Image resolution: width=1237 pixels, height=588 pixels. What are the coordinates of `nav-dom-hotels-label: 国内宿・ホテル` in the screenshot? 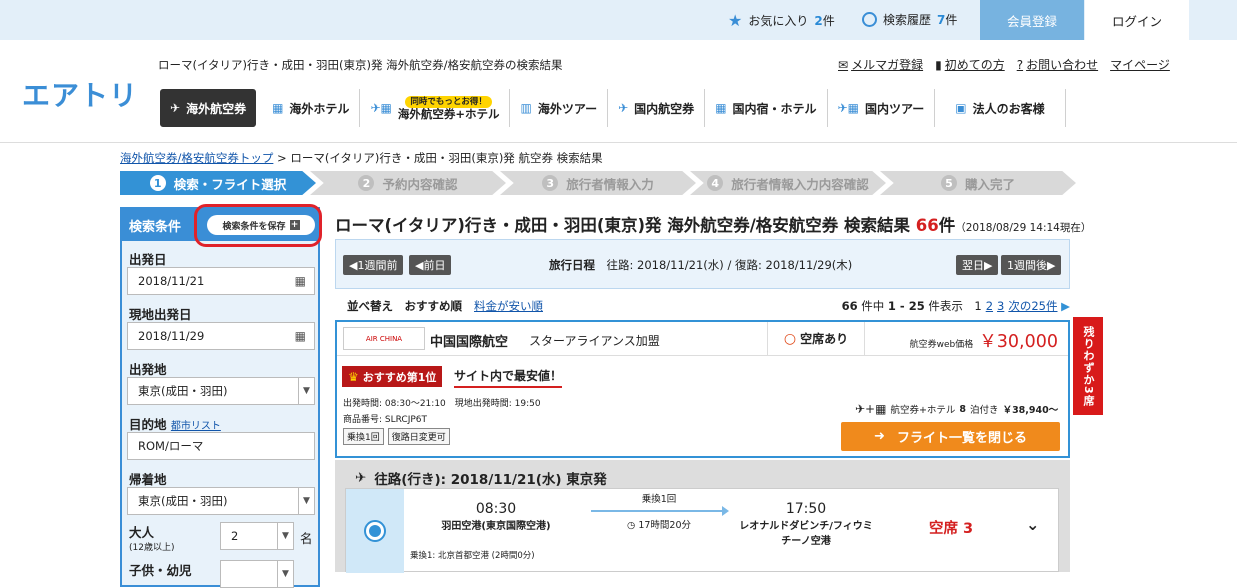 It's located at (774, 108).